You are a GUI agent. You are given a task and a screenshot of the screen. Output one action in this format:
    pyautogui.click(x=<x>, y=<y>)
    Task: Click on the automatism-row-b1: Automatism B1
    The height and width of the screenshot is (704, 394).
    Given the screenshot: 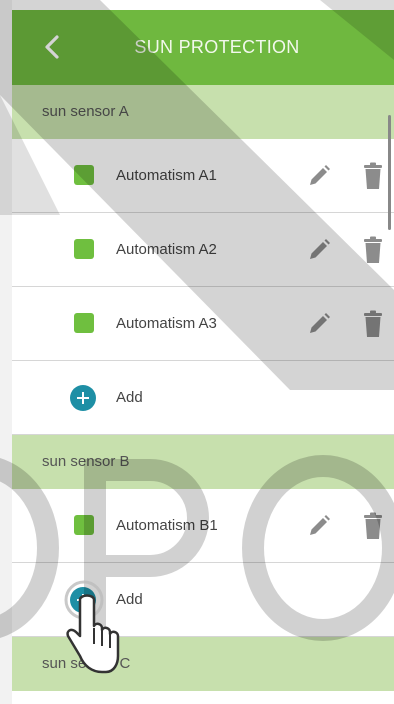 What is the action you would take?
    pyautogui.click(x=203, y=526)
    